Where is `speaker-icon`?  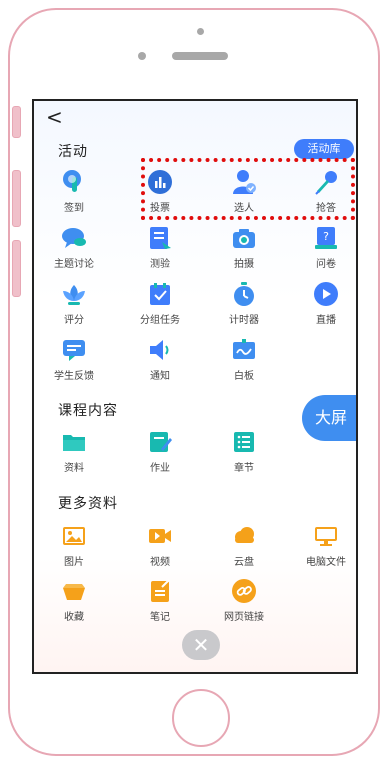 speaker-icon is located at coordinates (160, 350).